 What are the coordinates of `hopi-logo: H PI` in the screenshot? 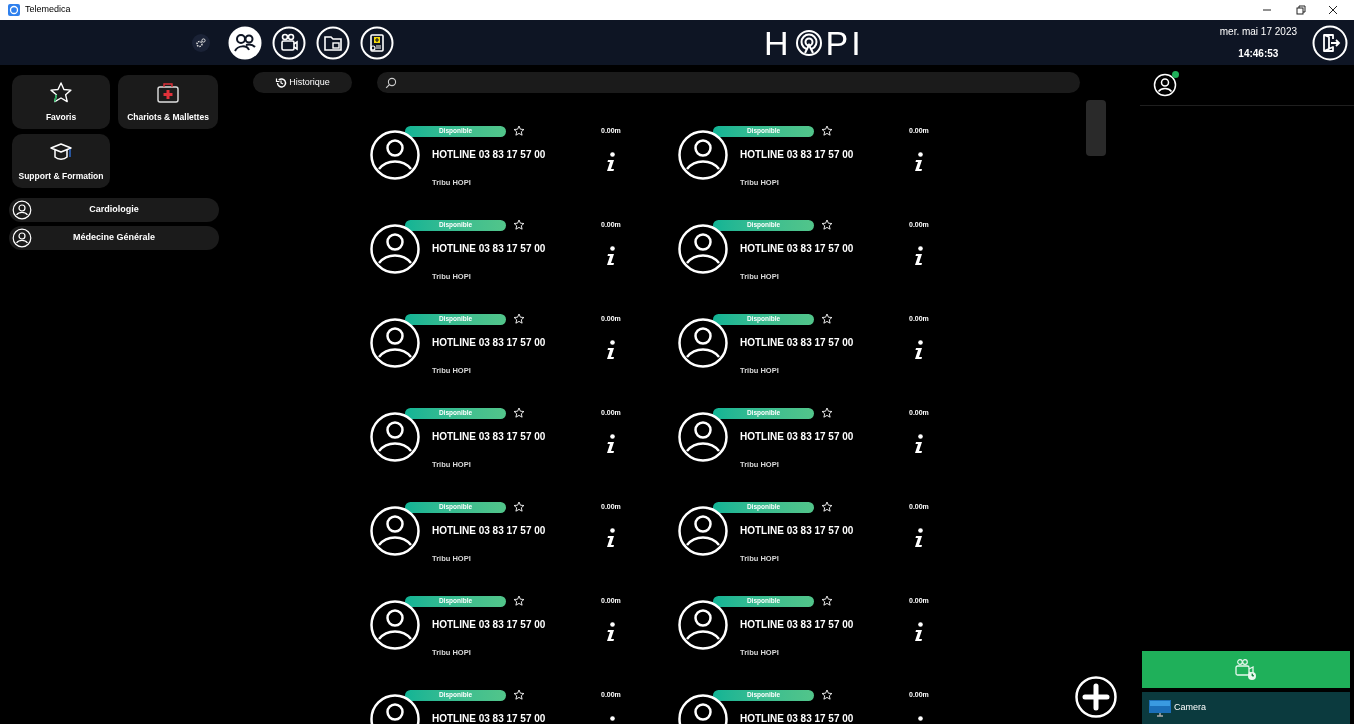 It's located at (814, 42).